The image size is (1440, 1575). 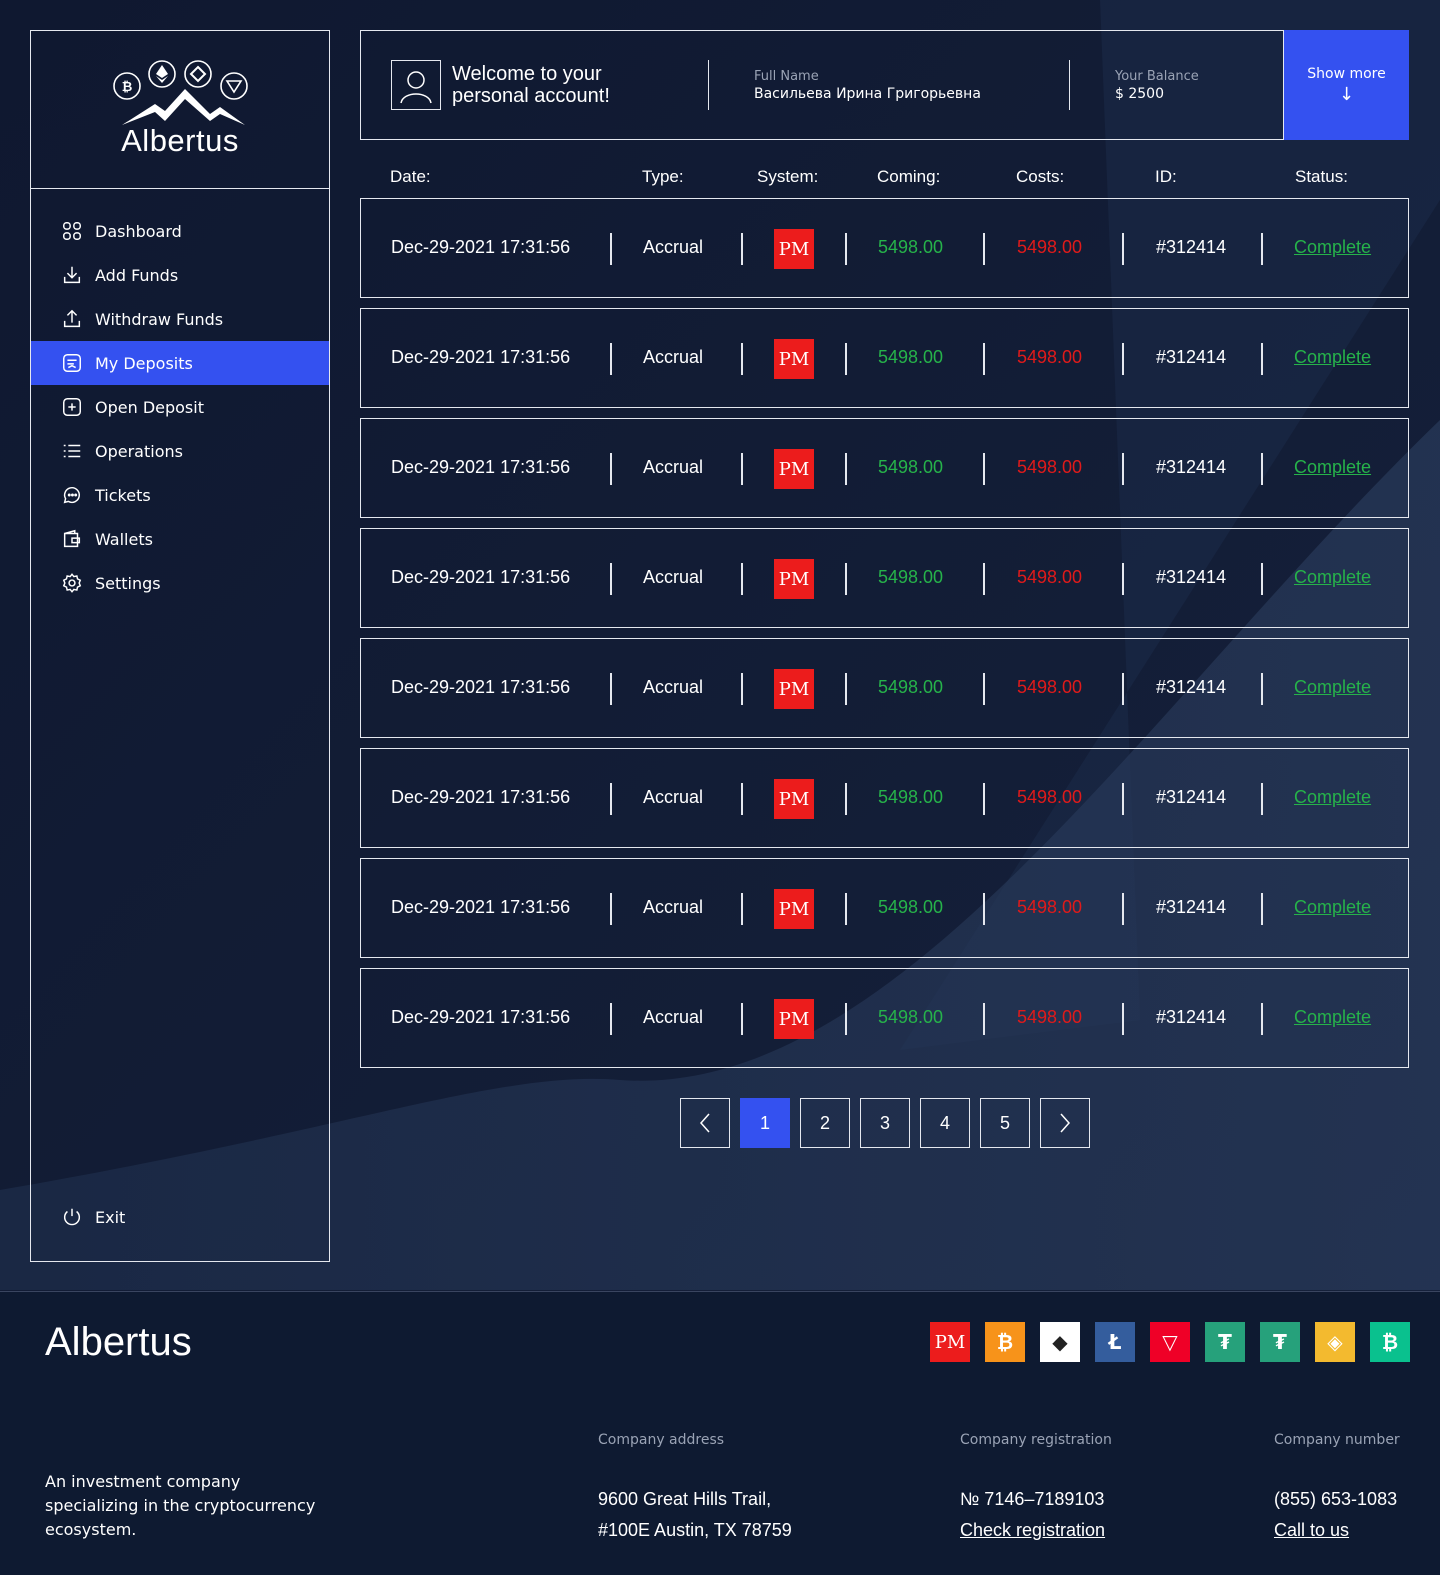 I want to click on address-line-1: 9600 Great Hills Trail,, so click(x=685, y=1499).